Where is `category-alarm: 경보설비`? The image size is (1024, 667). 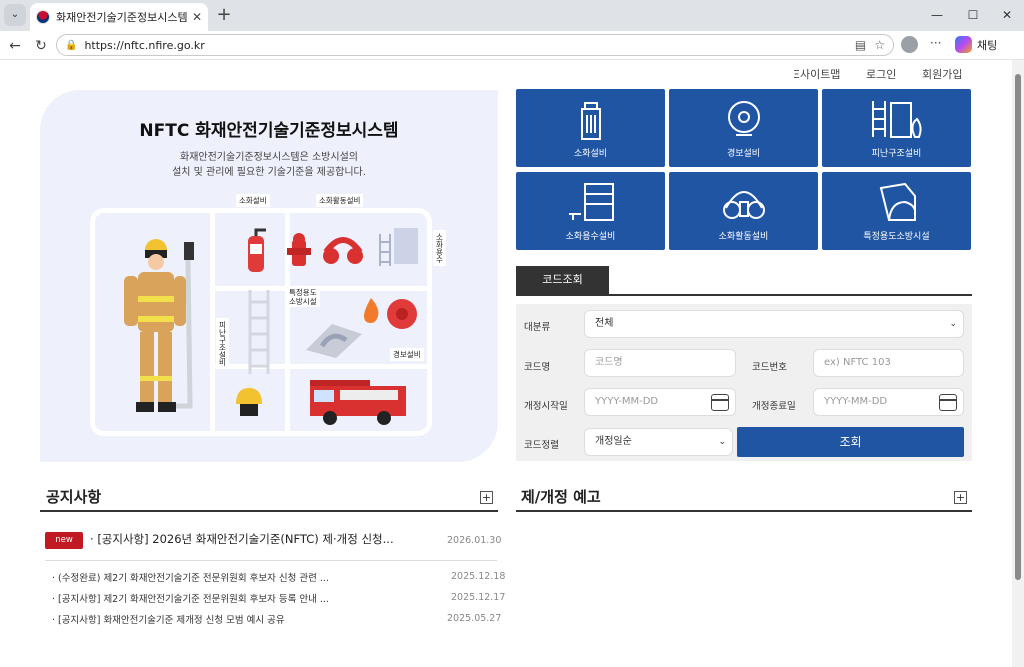 category-alarm: 경보설비 is located at coordinates (743, 128).